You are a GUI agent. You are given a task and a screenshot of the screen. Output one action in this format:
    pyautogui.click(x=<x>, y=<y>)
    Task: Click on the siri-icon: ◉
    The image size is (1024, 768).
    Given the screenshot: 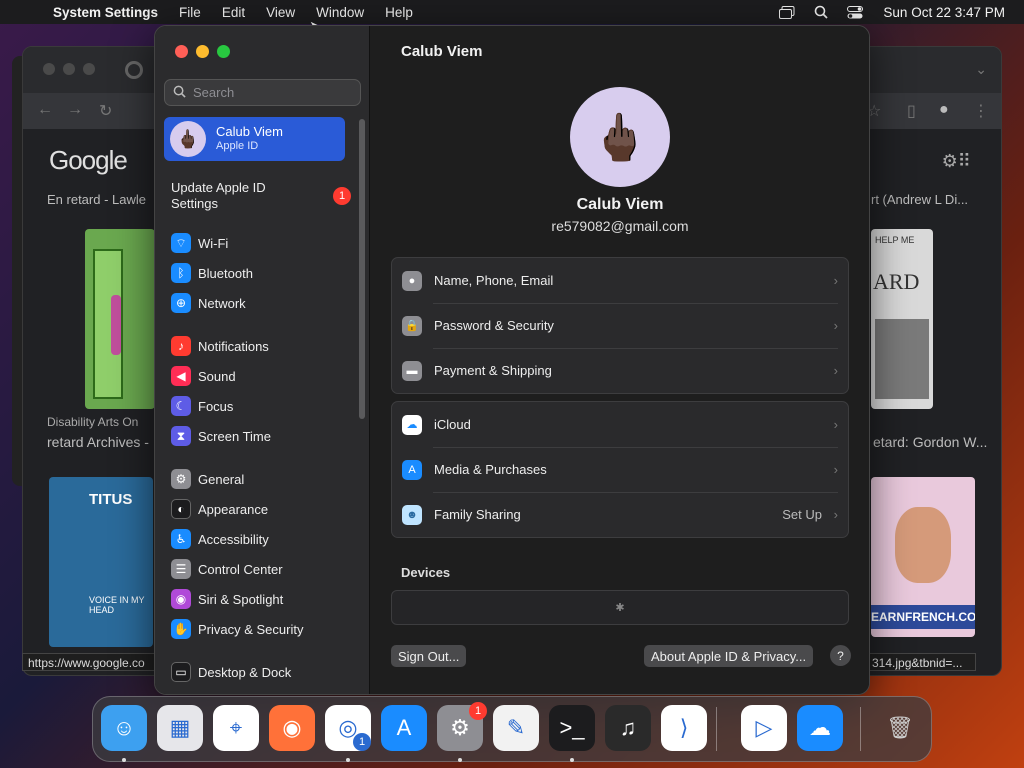 What is the action you would take?
    pyautogui.click(x=181, y=599)
    